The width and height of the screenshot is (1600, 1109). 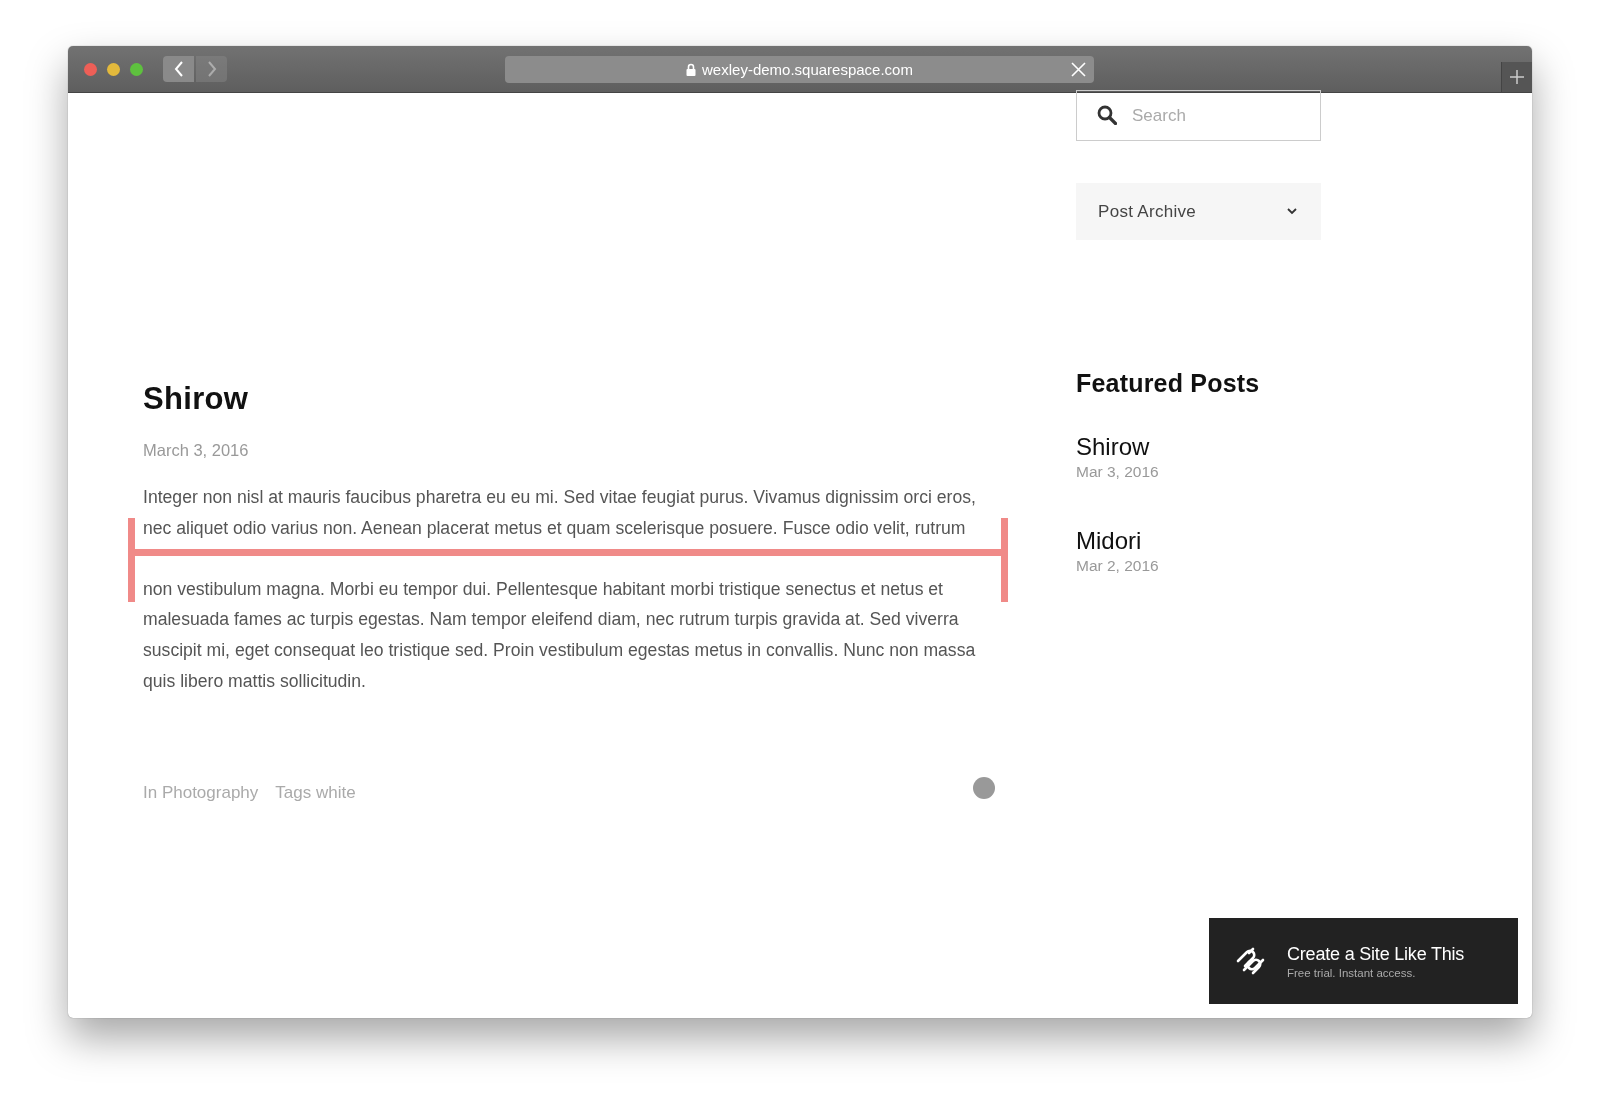 I want to click on new-tab-button, so click(x=1516, y=77).